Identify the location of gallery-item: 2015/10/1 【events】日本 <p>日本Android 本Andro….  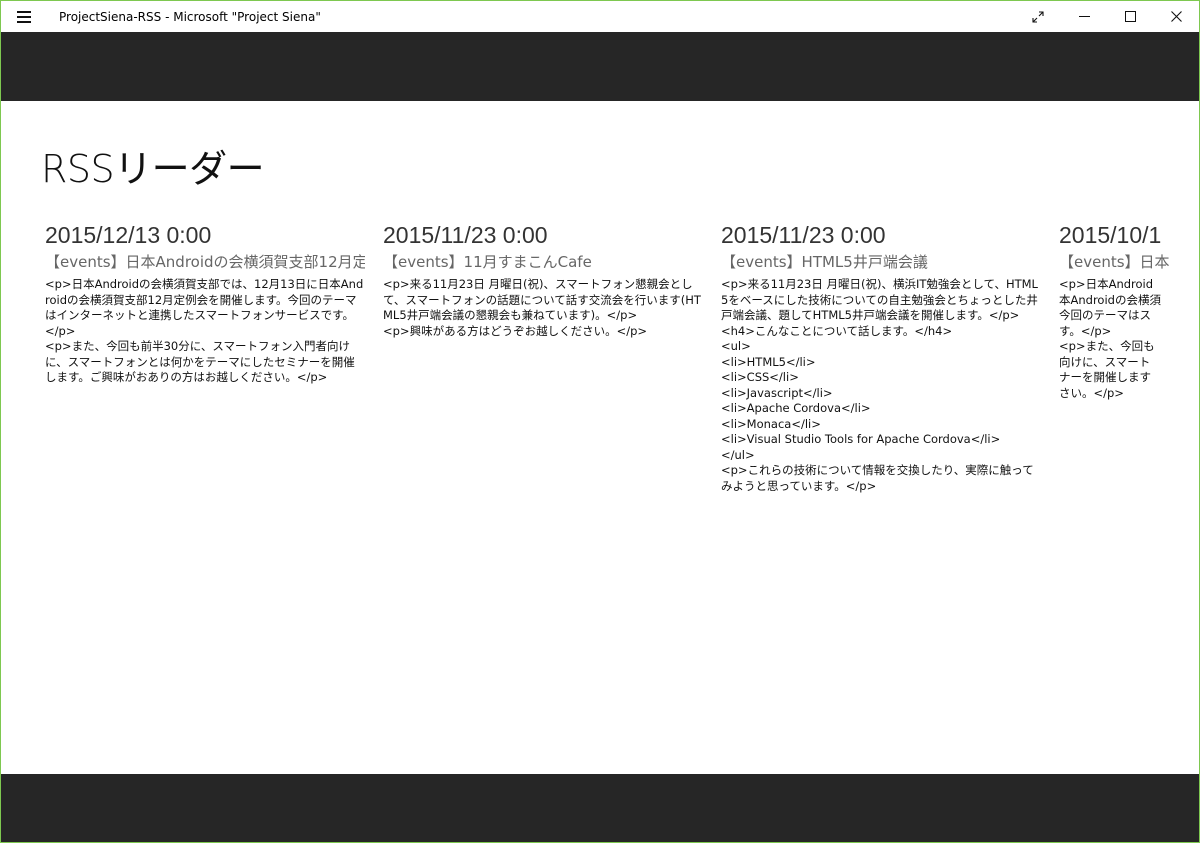
(1129, 449).